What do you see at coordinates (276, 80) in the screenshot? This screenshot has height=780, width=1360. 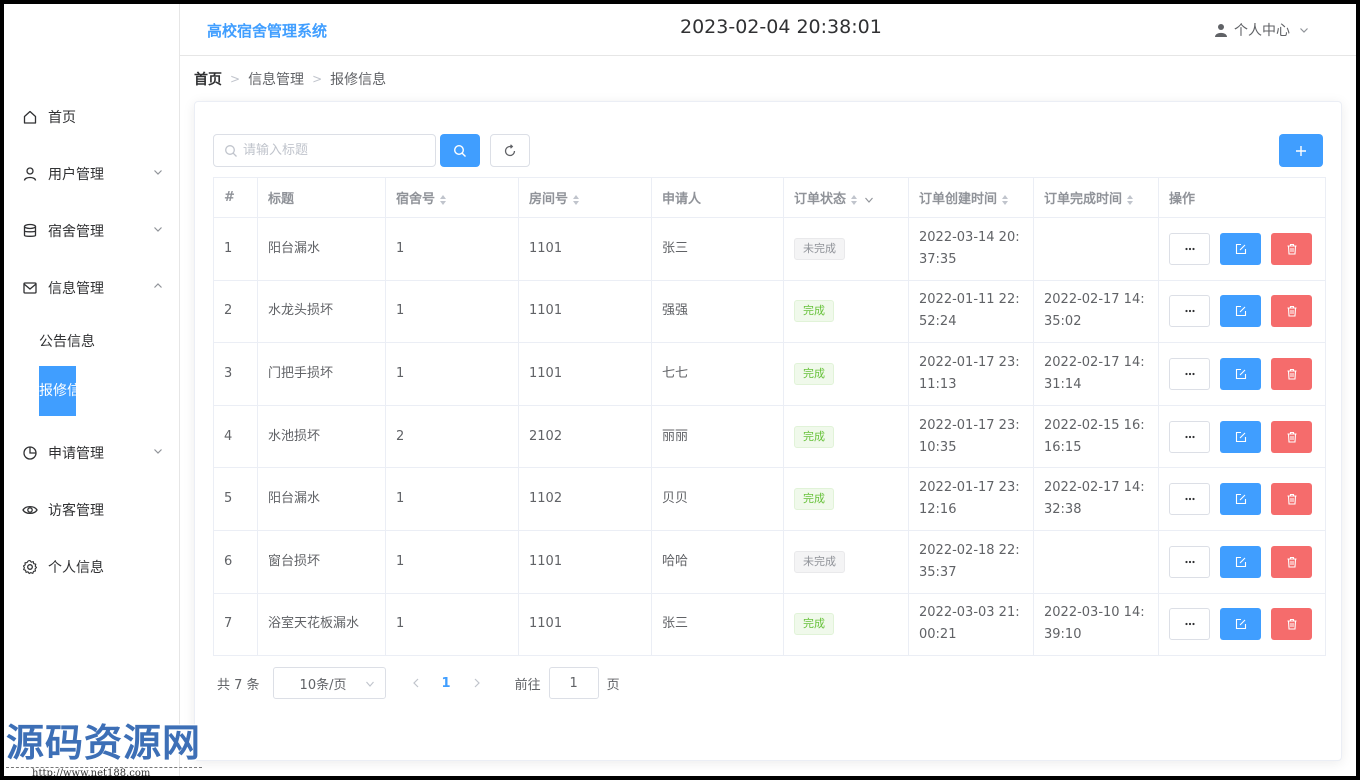 I see `breadcrumb-info: 信息管理` at bounding box center [276, 80].